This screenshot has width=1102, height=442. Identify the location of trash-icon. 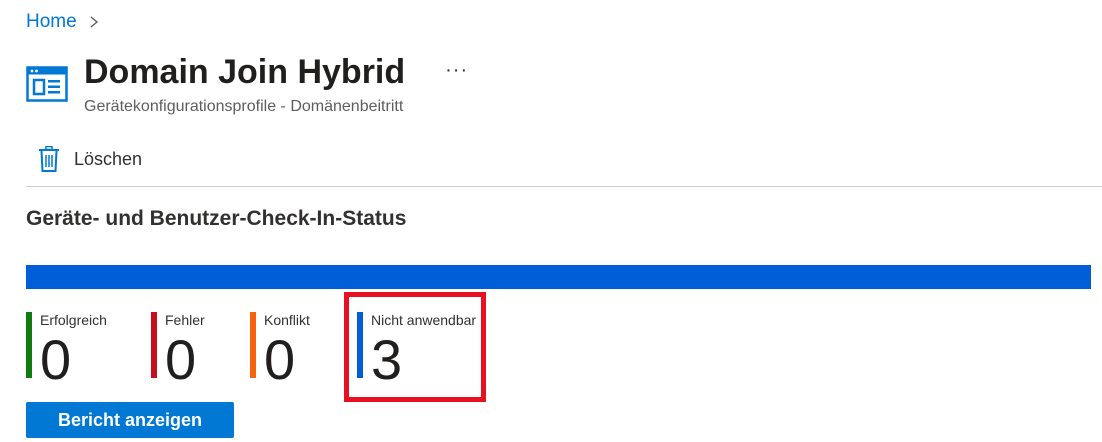
(49, 159).